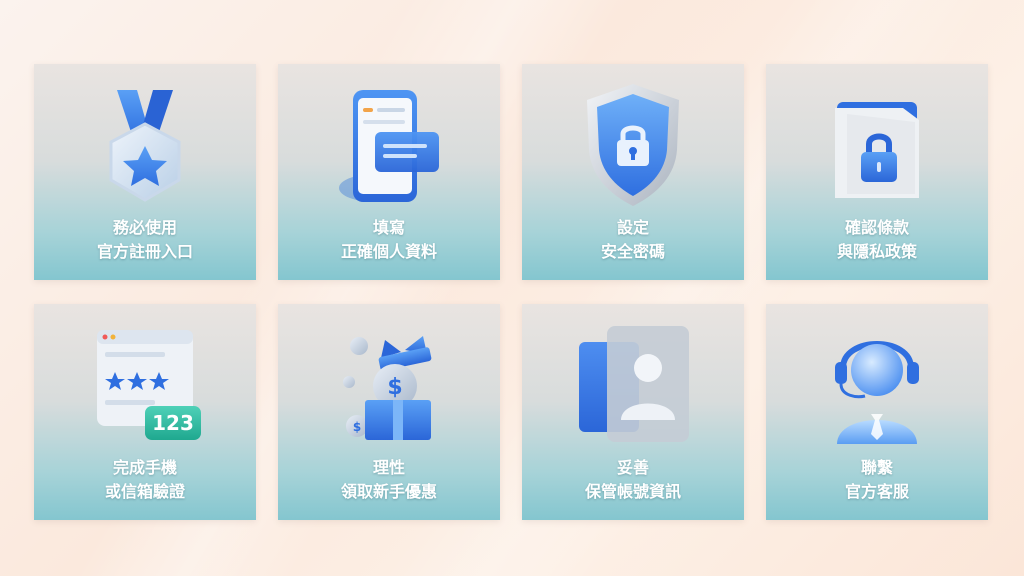 The width and height of the screenshot is (1024, 576). What do you see at coordinates (144, 467) in the screenshot?
I see `label-line-1: 完成手機` at bounding box center [144, 467].